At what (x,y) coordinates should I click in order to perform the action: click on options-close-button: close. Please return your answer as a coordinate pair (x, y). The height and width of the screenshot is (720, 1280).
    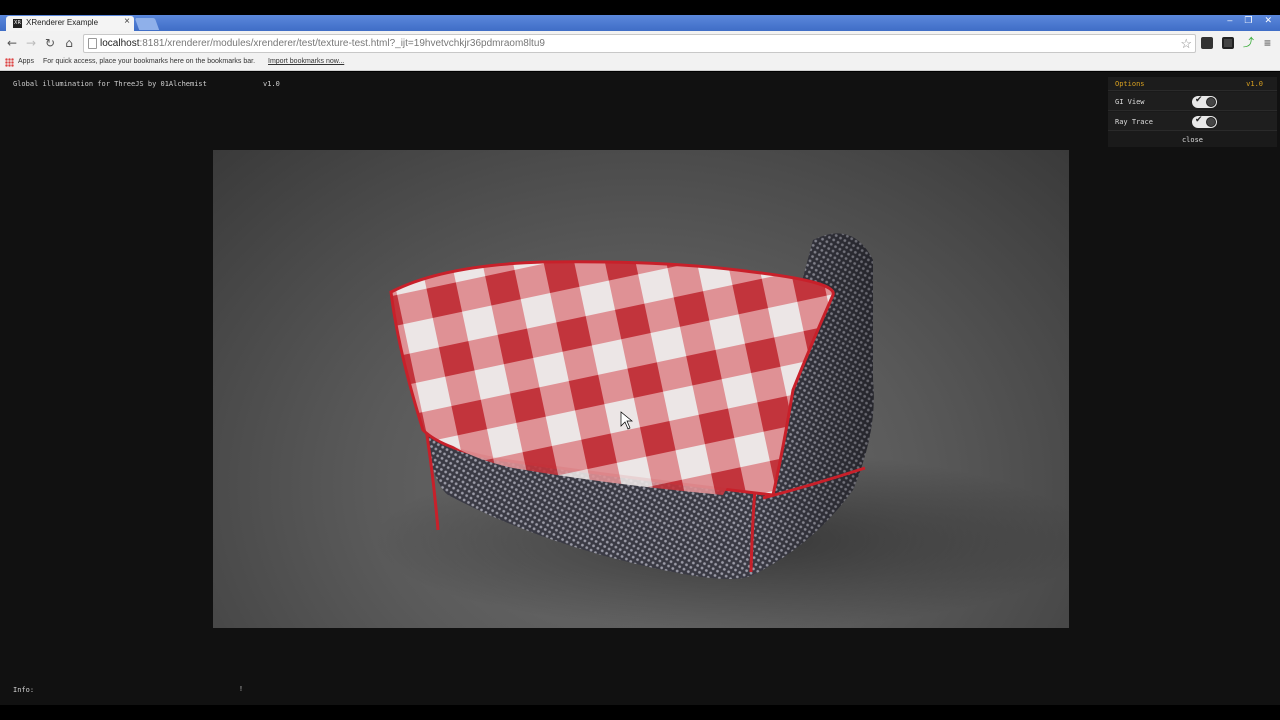
    Looking at the image, I should click on (1192, 140).